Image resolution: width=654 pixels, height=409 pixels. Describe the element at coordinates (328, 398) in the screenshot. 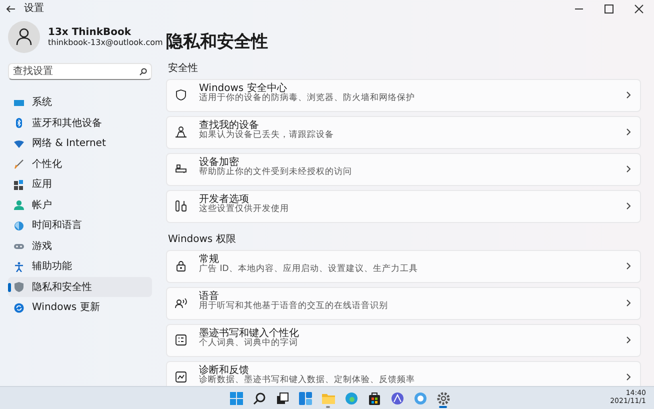

I see `folder-icon` at that location.